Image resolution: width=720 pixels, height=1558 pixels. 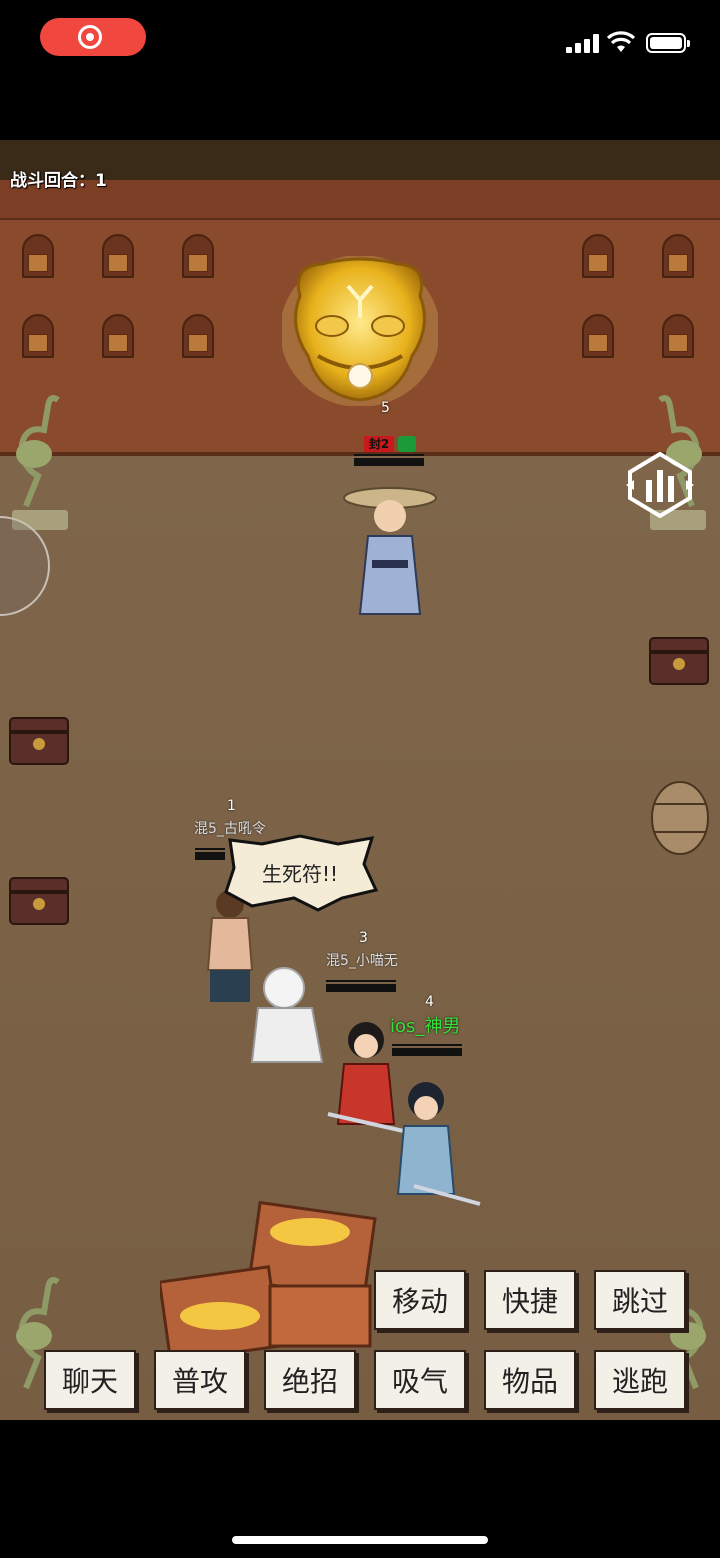 I want to click on party-member-name: 混5_小喵无, so click(x=362, y=961).